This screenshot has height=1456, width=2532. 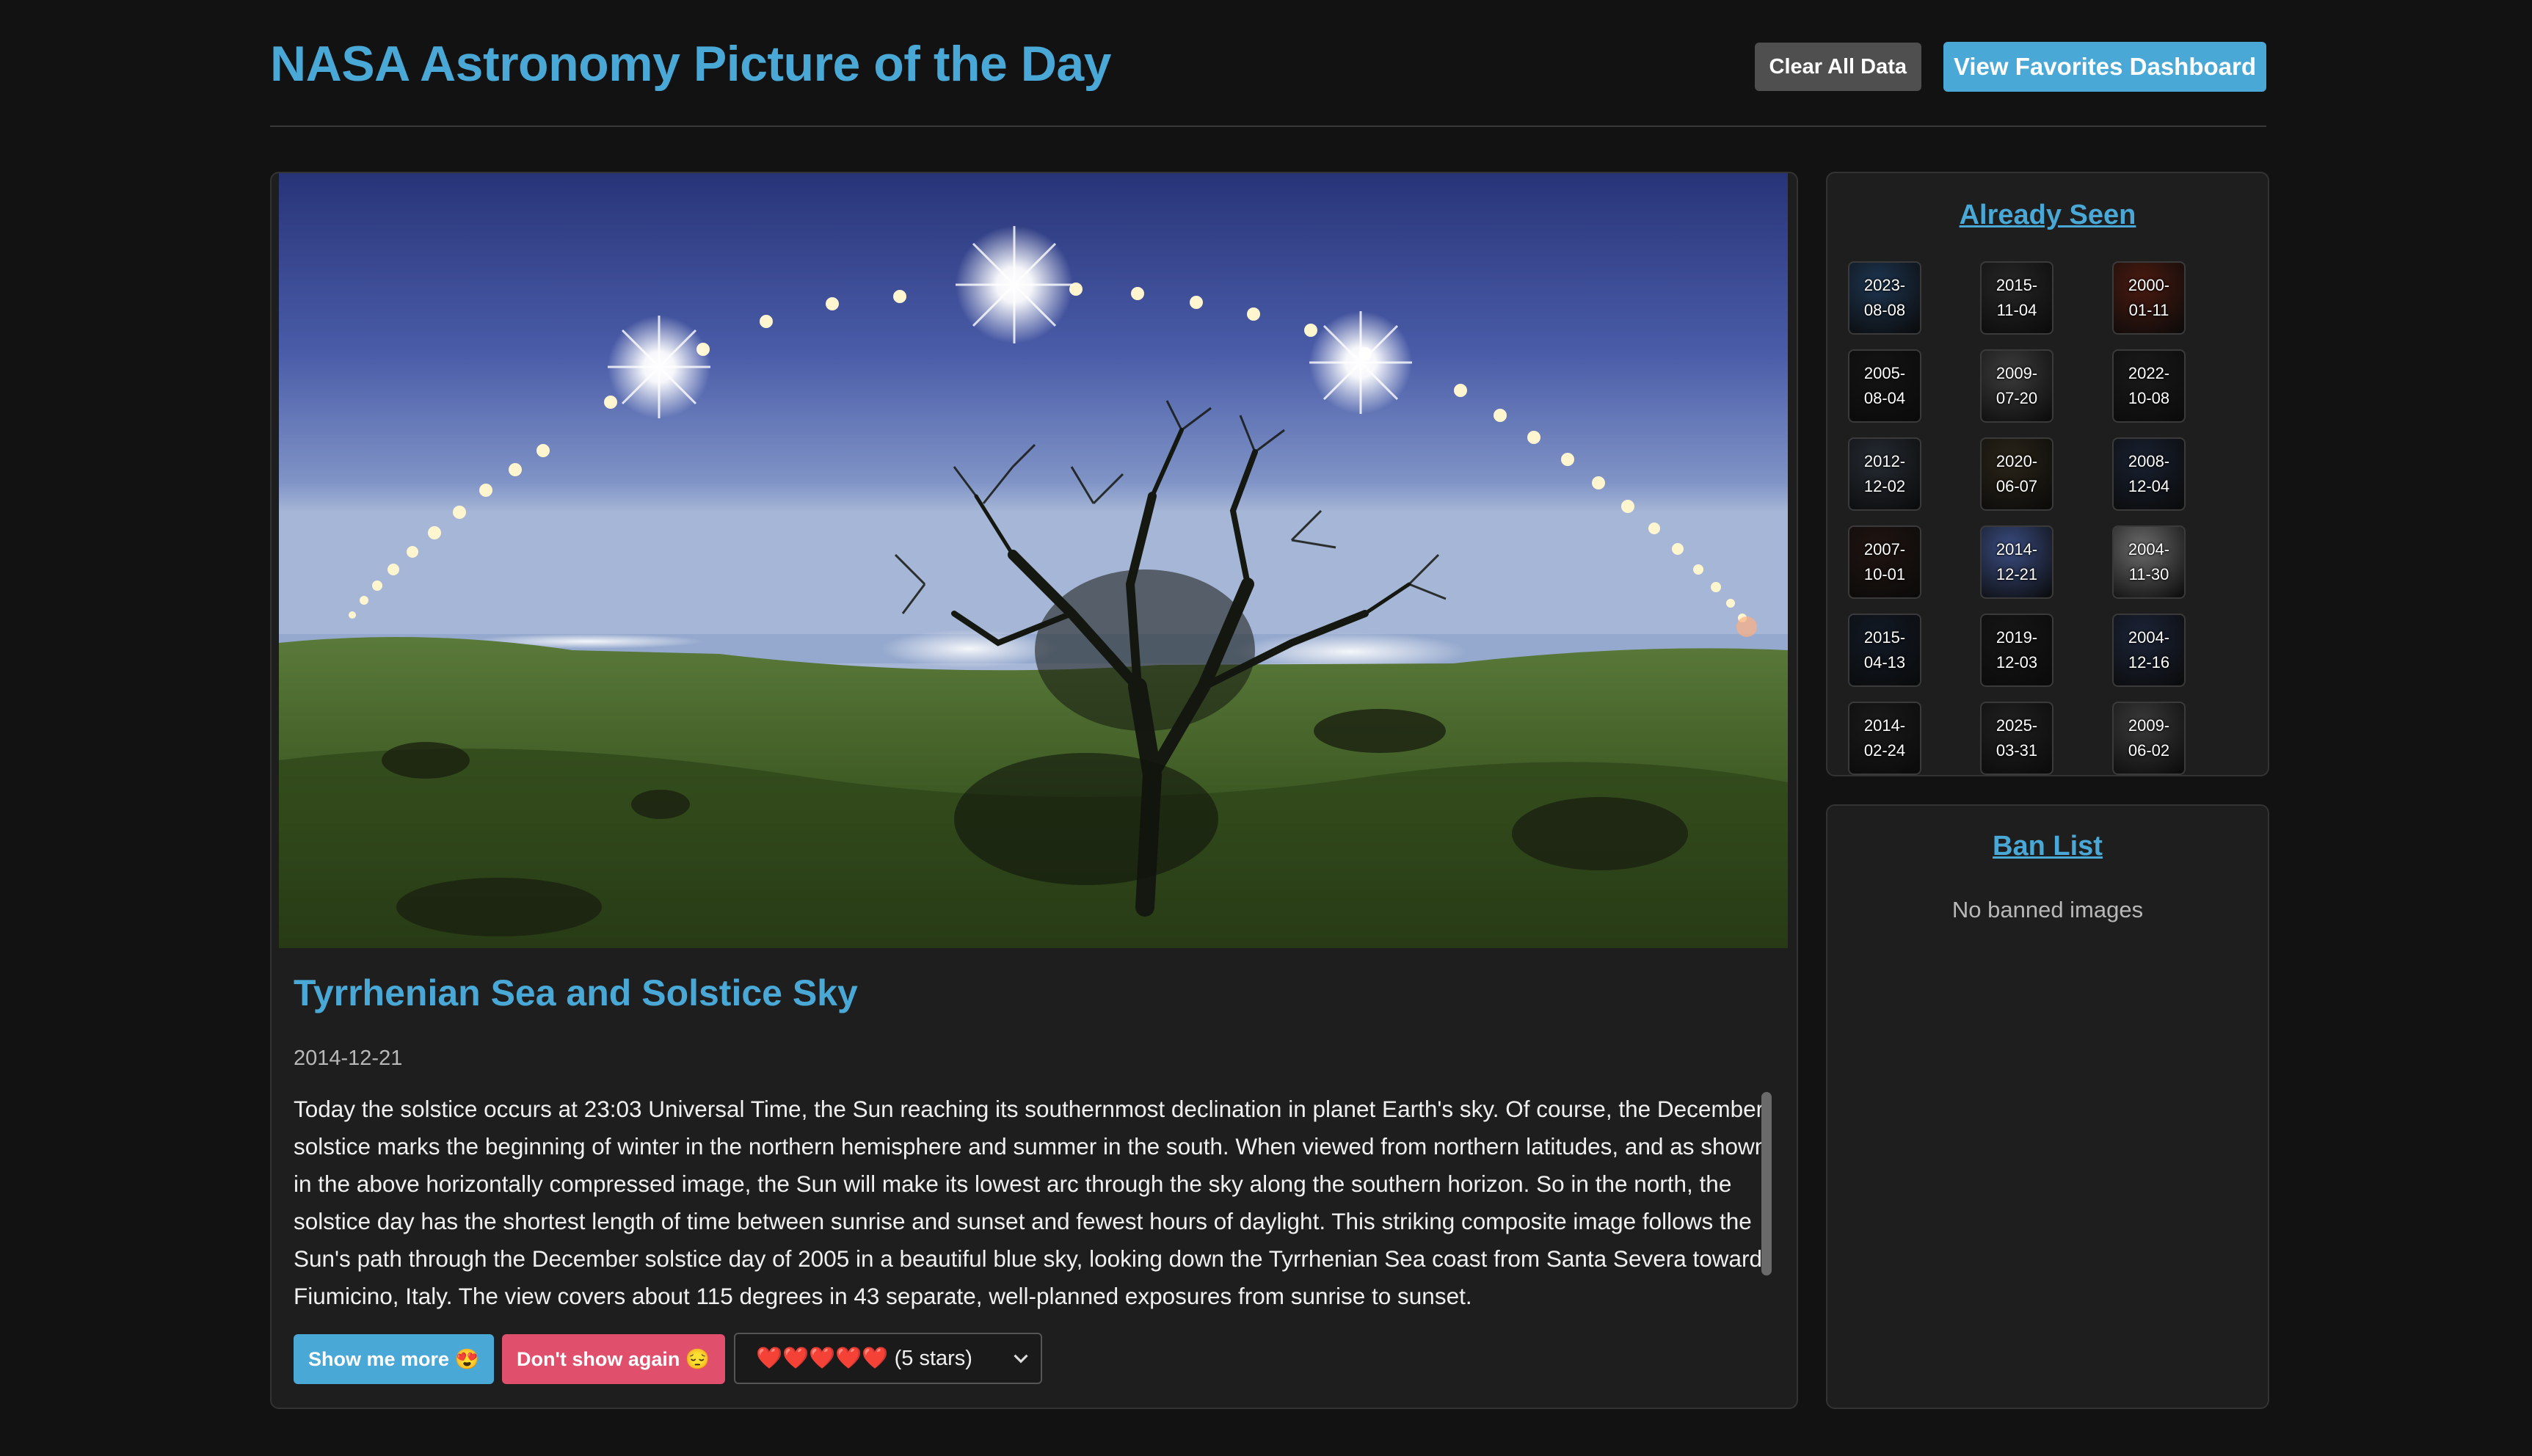 I want to click on view-favorites-button: View Favorites Dashboard, so click(x=2105, y=67).